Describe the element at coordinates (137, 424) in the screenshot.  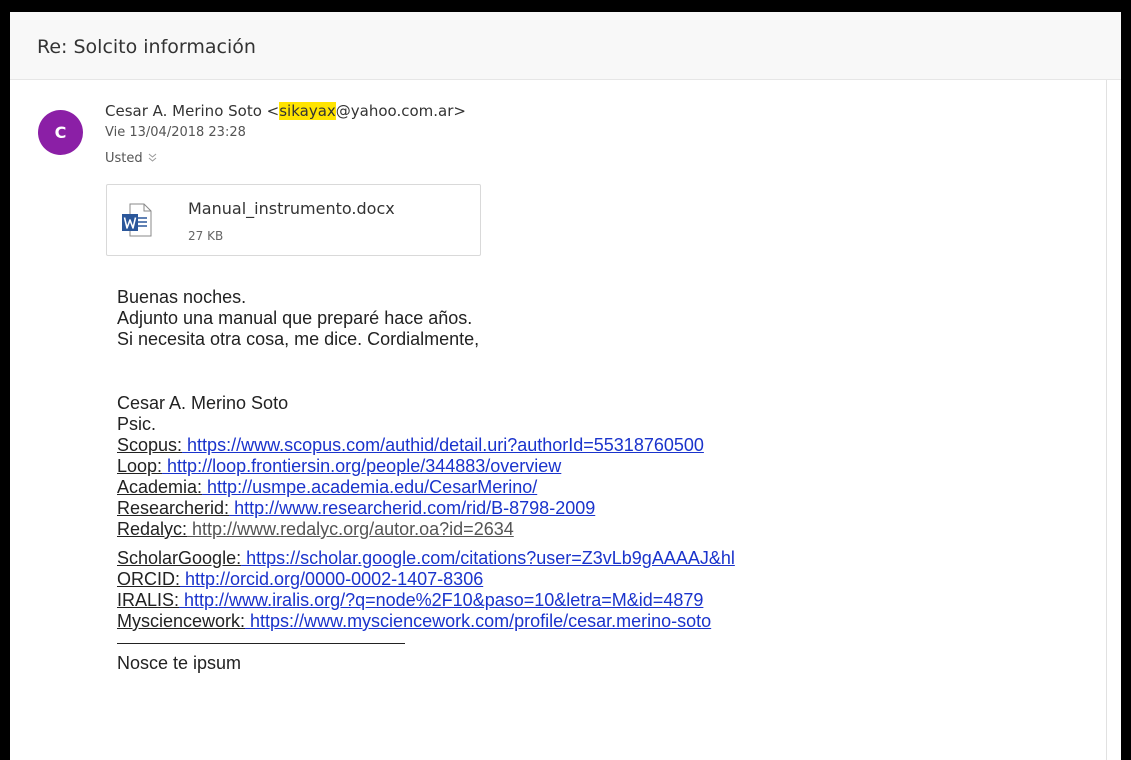
I see `signature-title: Psic.` at that location.